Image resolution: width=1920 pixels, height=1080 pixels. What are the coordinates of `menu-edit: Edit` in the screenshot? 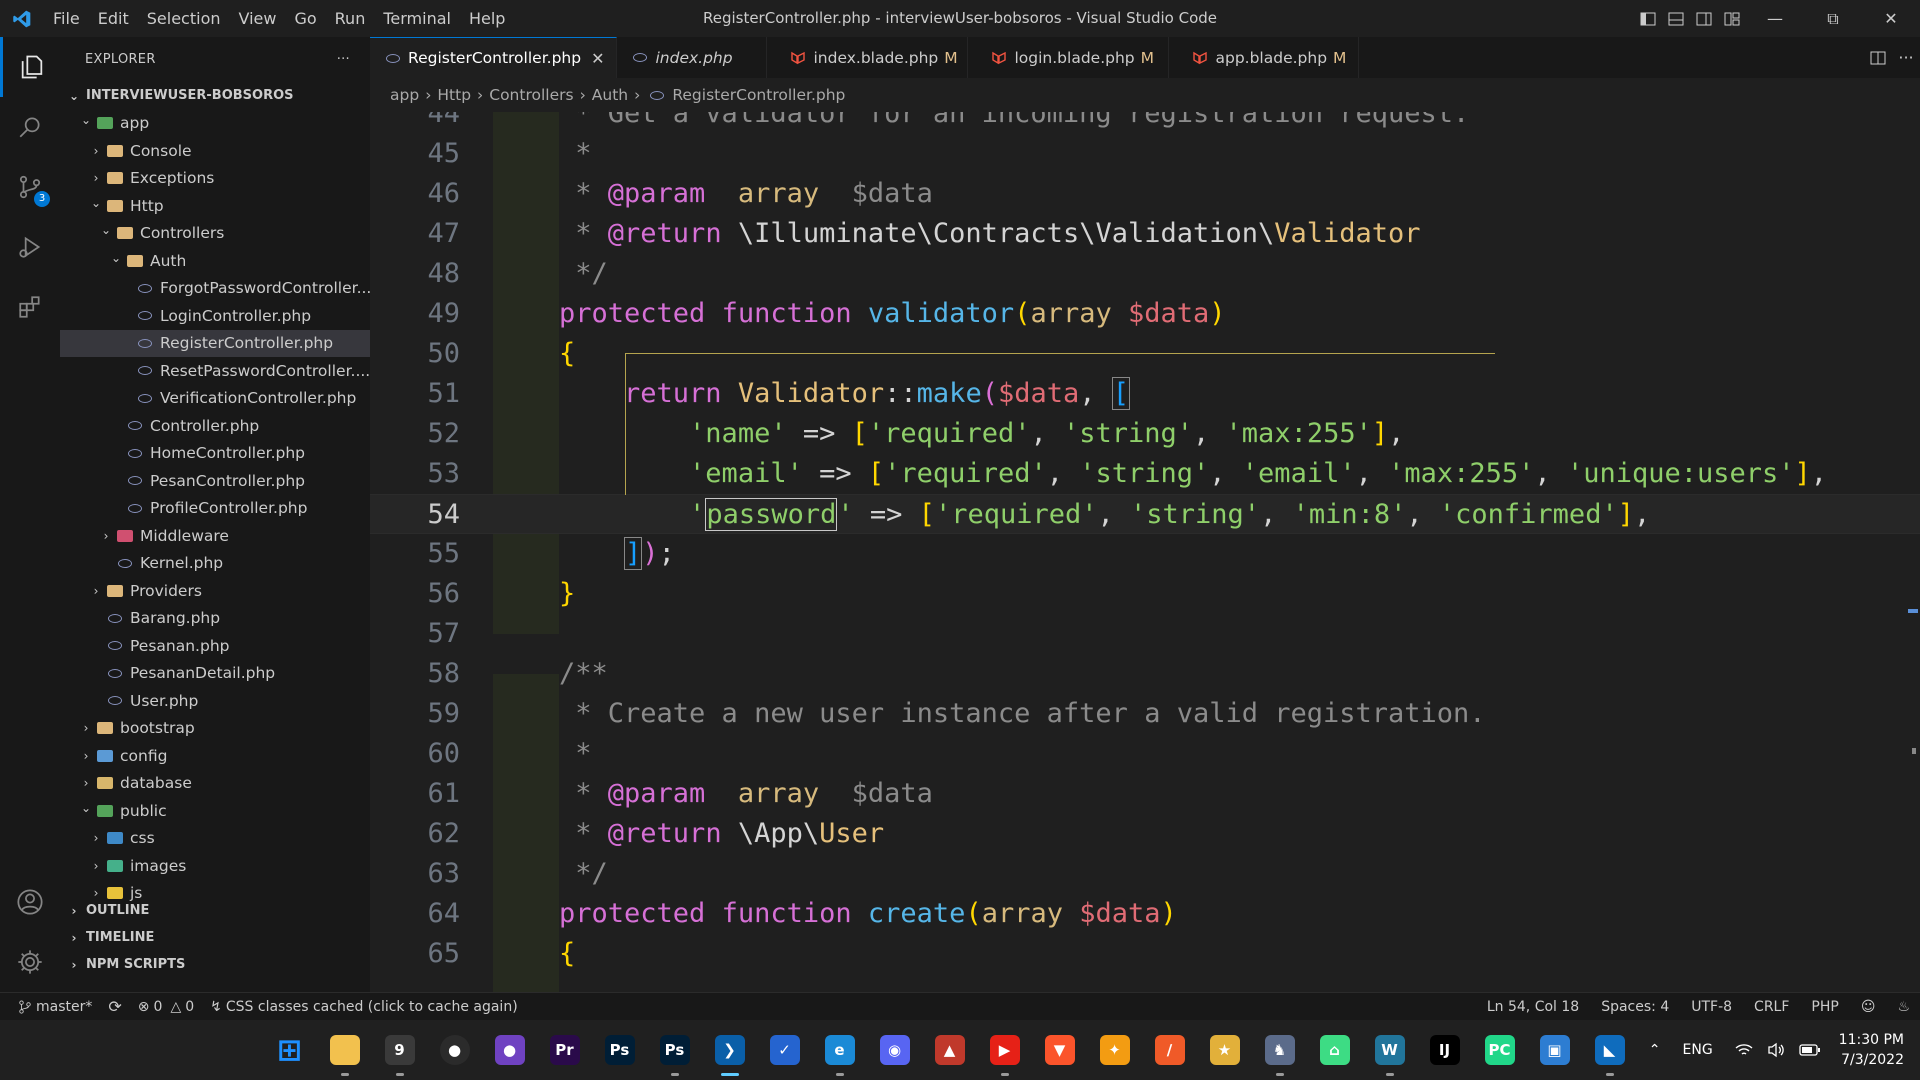 It's located at (113, 18).